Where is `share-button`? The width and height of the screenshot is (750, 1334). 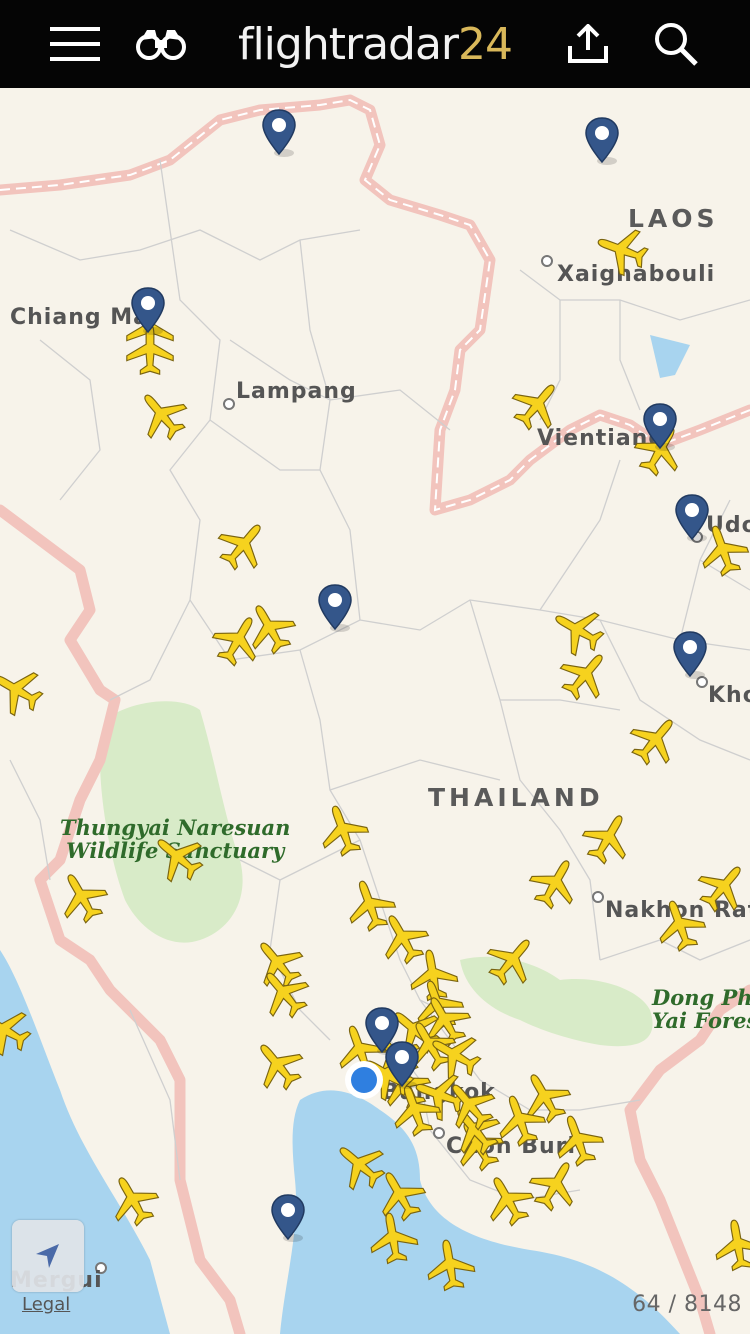 share-button is located at coordinates (588, 44).